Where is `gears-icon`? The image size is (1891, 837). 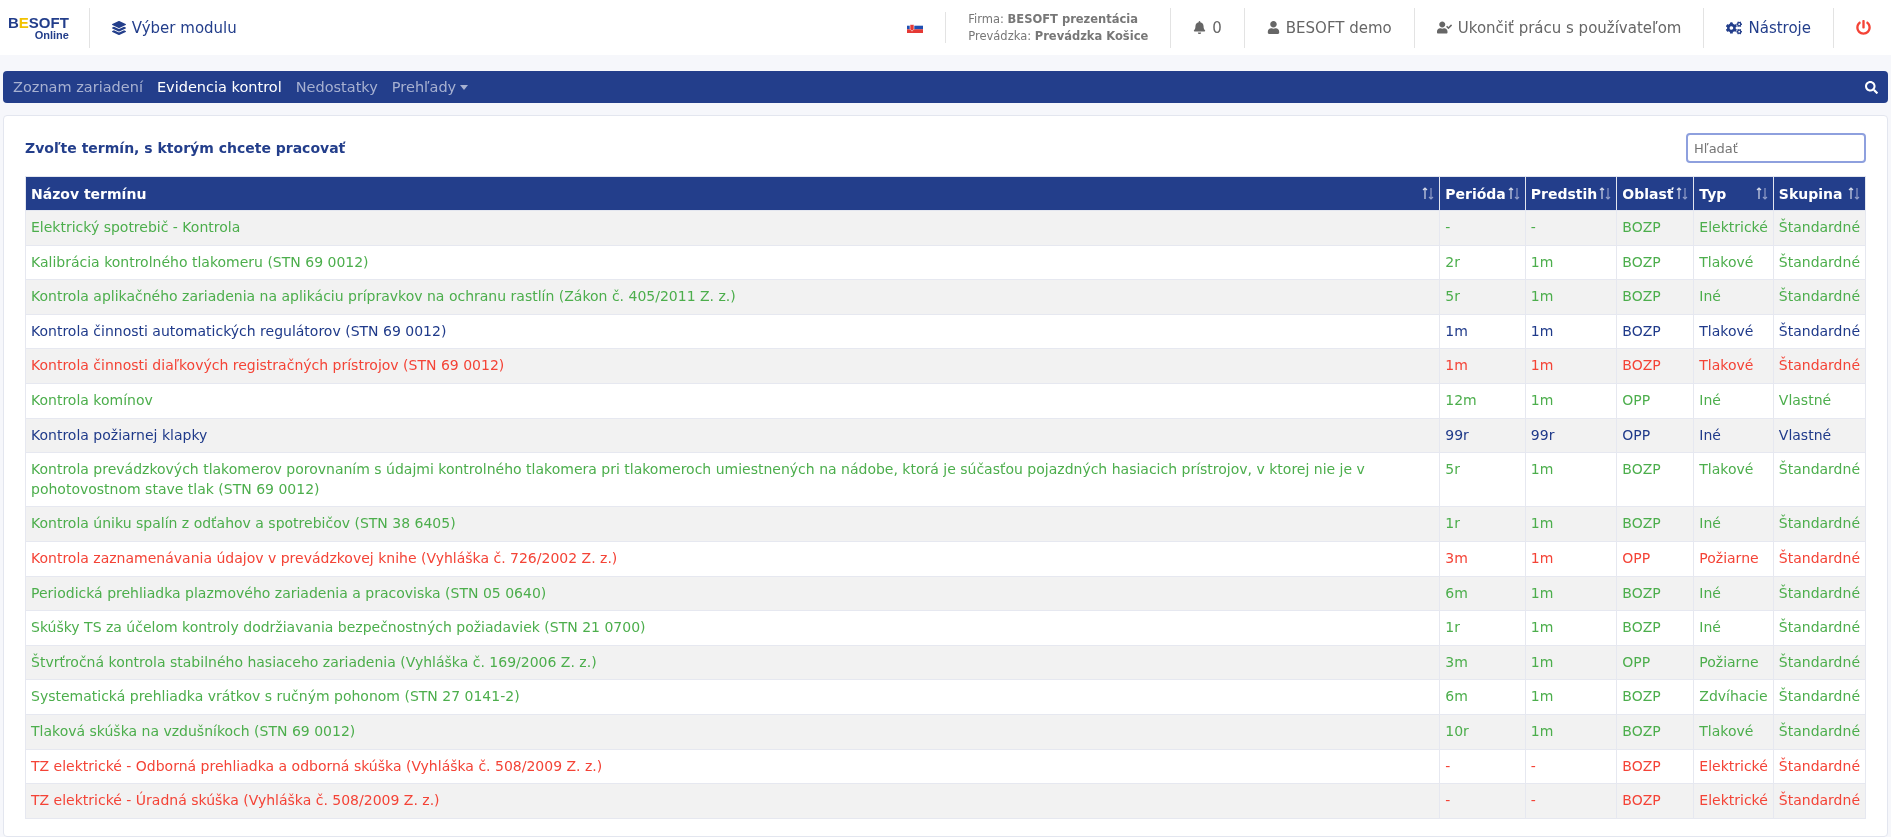
gears-icon is located at coordinates (1734, 27).